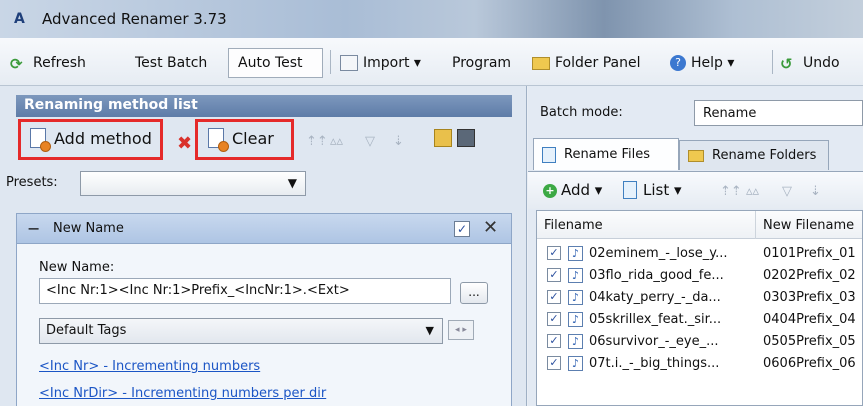 This screenshot has height=406, width=863. What do you see at coordinates (573, 225) in the screenshot?
I see `column-filename: Filename` at bounding box center [573, 225].